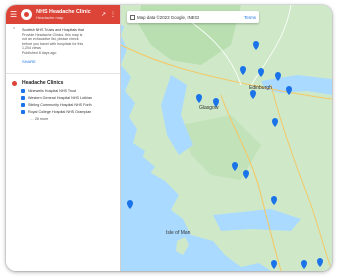 This screenshot has width=338, height=278. I want to click on list-item: Western General Hospital NHS Lothian, so click(63, 98).